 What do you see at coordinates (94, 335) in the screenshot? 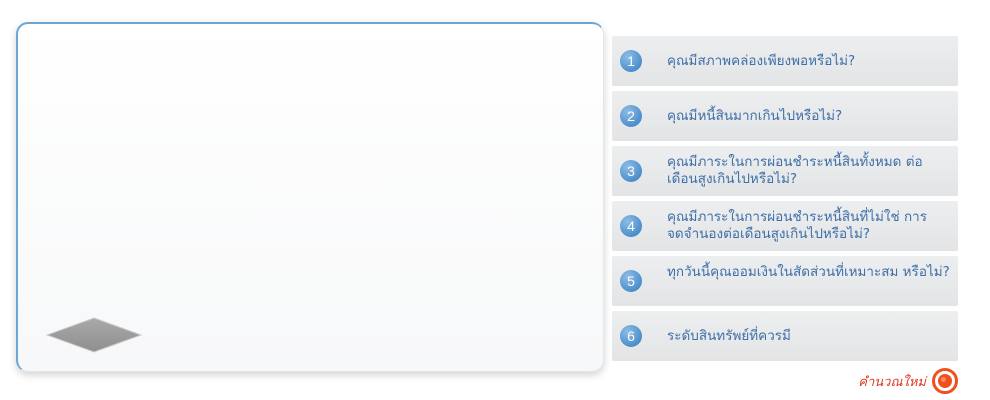
I see `placeholder-diamond-icon` at bounding box center [94, 335].